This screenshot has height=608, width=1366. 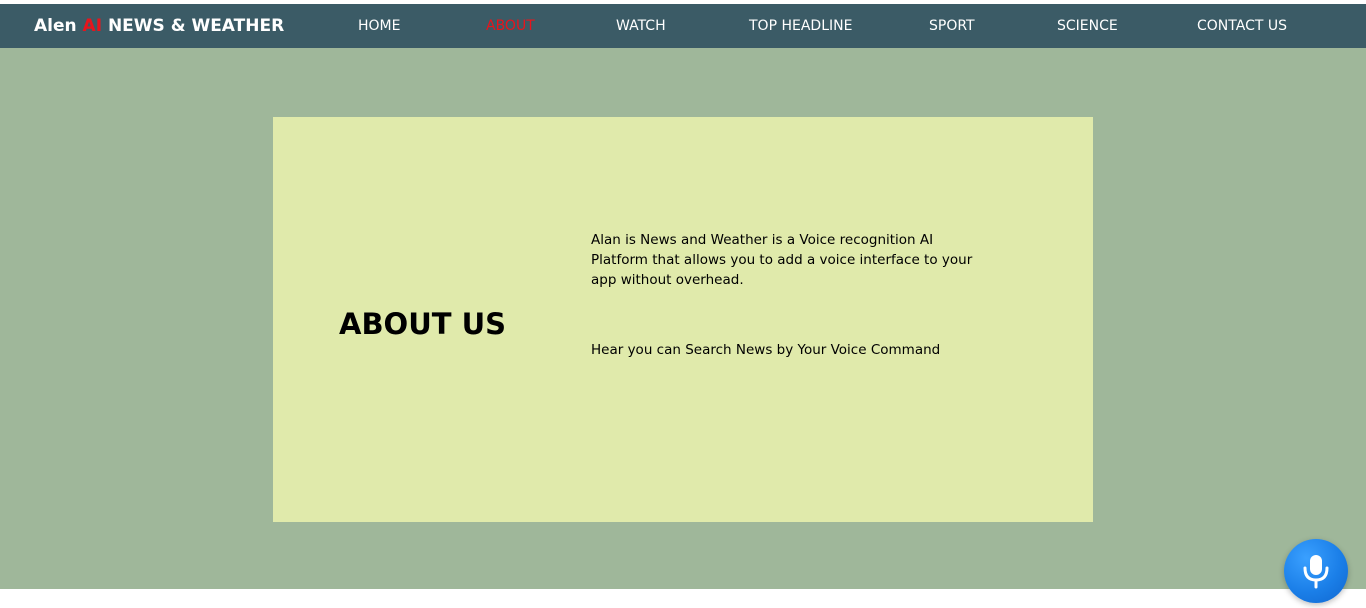 I want to click on brand-ai: AI, so click(x=92, y=26).